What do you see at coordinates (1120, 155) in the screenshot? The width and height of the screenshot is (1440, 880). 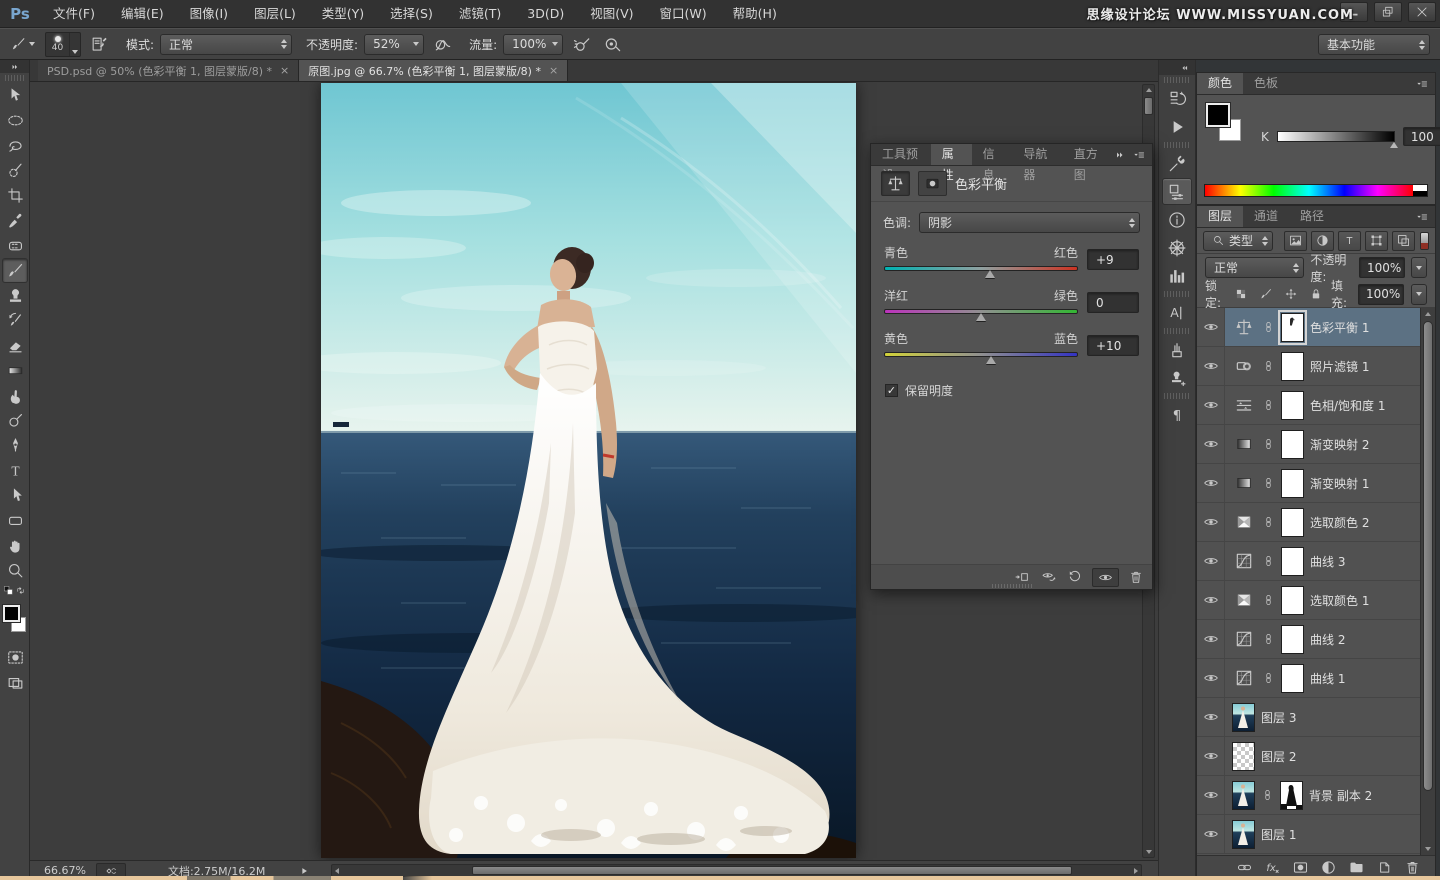 I see `panel-collapse-icon` at bounding box center [1120, 155].